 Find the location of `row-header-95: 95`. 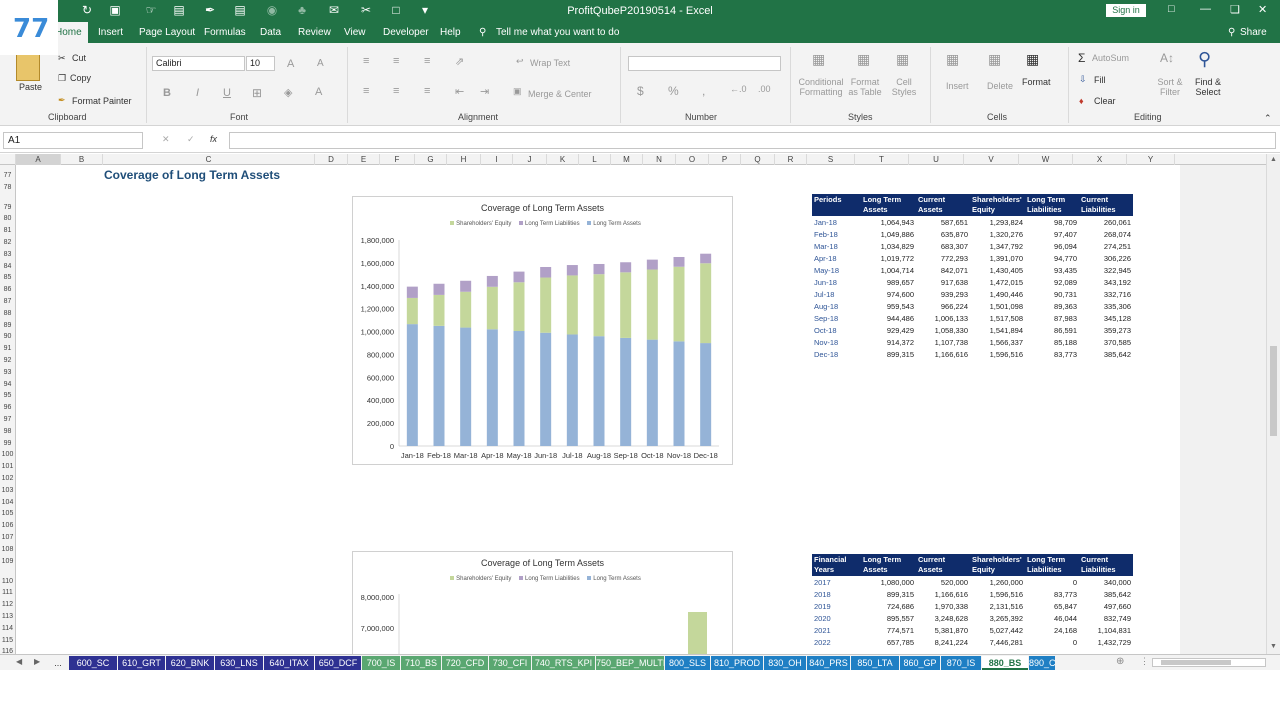

row-header-95: 95 is located at coordinates (7, 395).